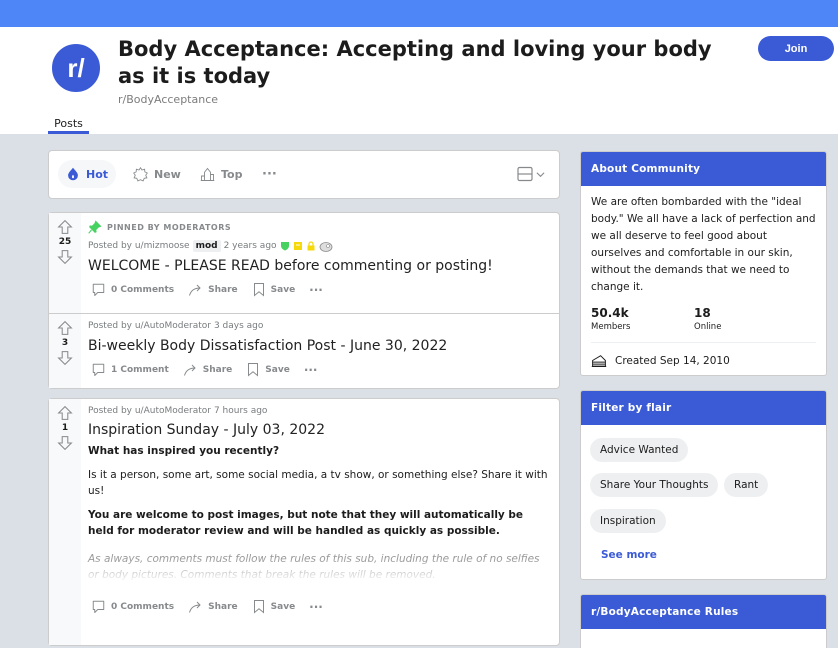 The height and width of the screenshot is (648, 838). Describe the element at coordinates (319, 411) in the screenshot. I see `post-meta: Posted by u/AutoModerator 7 hours ago` at that location.